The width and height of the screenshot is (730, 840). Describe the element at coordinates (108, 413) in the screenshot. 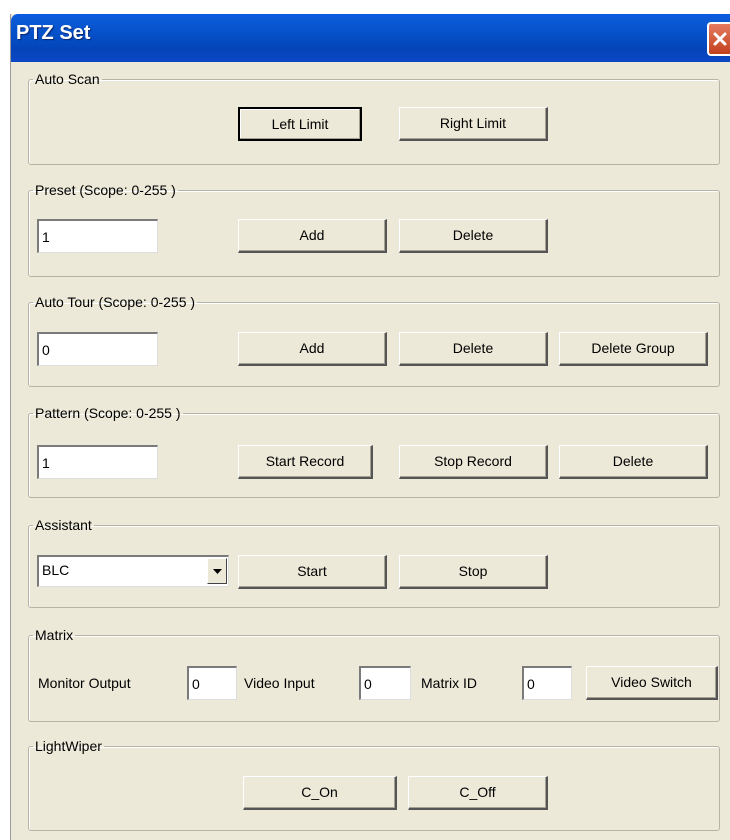

I see `pattern-legend: Pattern (Scope: 0-255 )` at that location.